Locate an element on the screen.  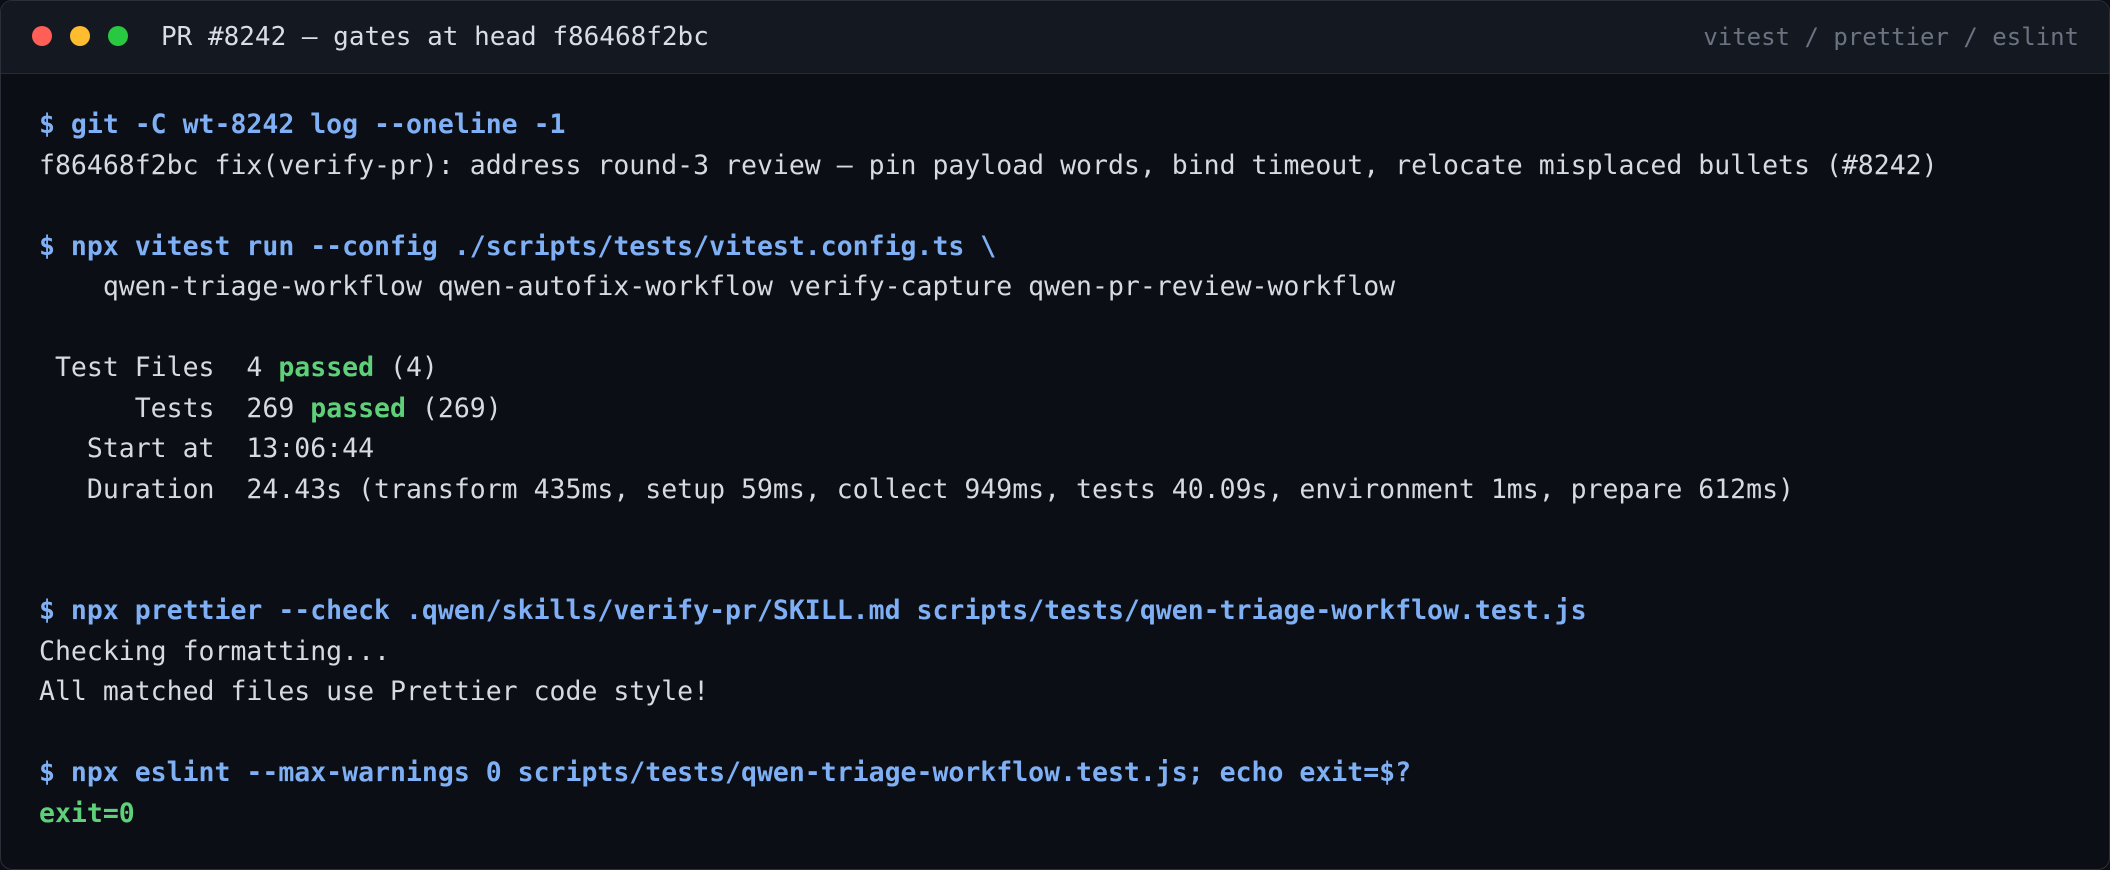
start-at-line: Start at 13:06:44 is located at coordinates (207, 448).